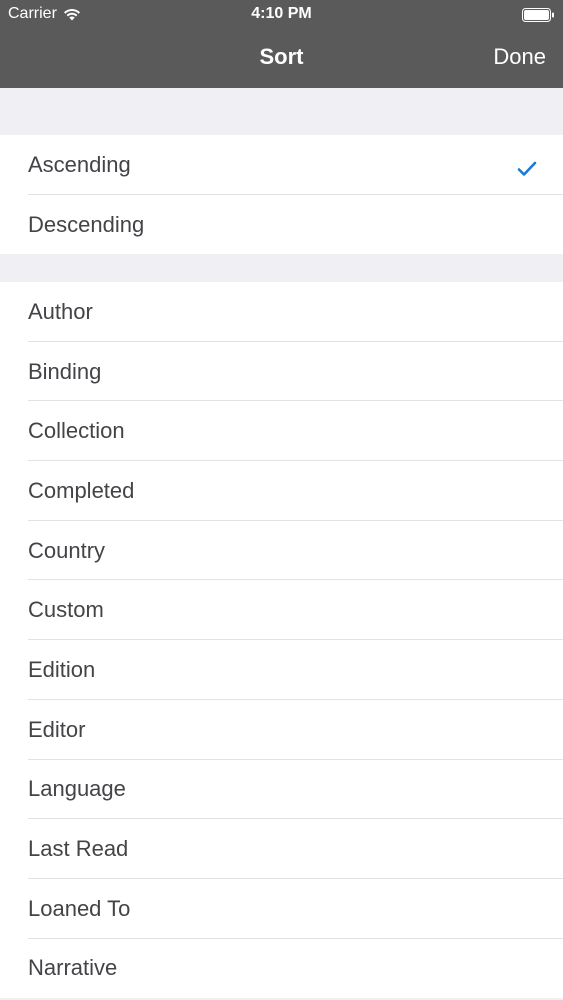  Describe the element at coordinates (281, 165) in the screenshot. I see `sort-order-ascending: Ascending` at that location.